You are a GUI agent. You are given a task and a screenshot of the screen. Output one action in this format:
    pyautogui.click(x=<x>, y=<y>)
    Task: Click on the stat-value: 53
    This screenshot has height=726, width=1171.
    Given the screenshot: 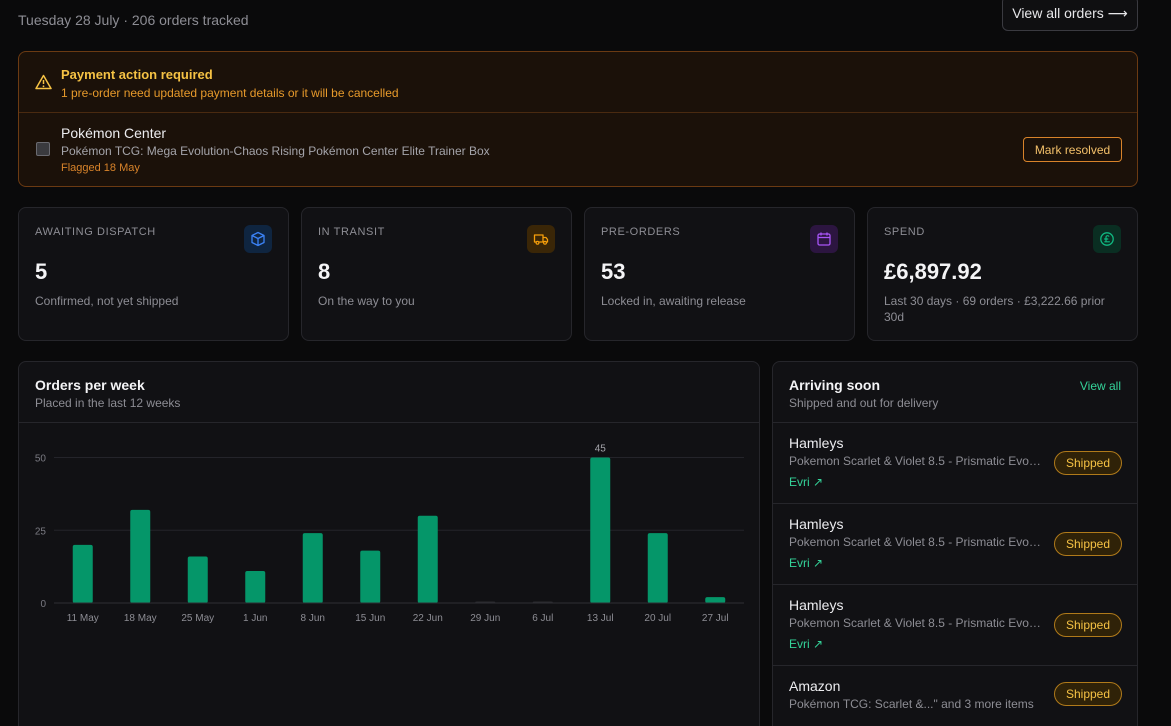 What is the action you would take?
    pyautogui.click(x=613, y=271)
    